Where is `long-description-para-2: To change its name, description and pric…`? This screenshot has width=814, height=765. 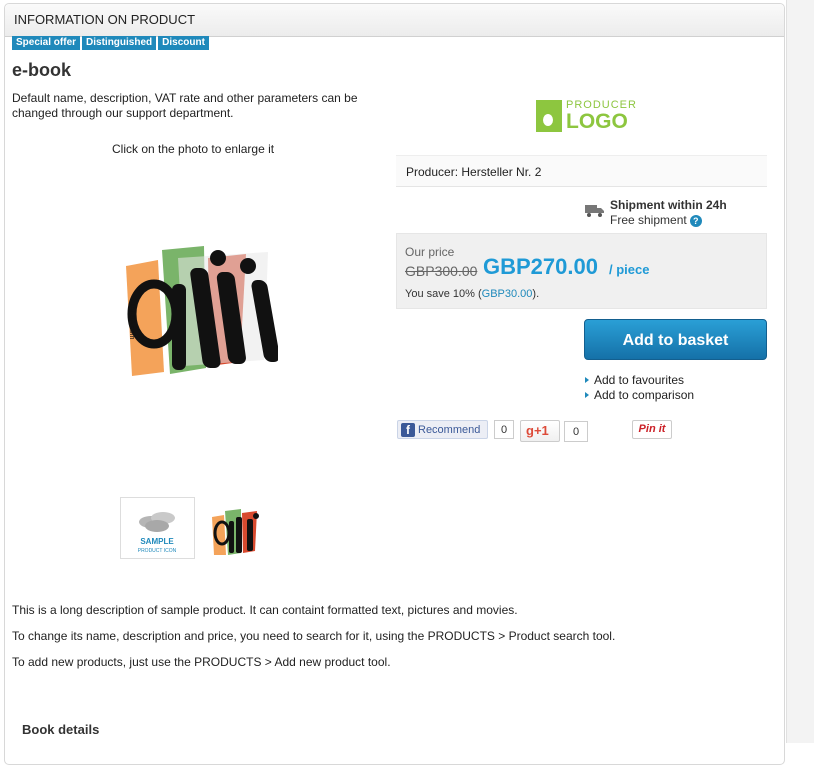
long-description-para-2: To change its name, description and pric… is located at coordinates (314, 636).